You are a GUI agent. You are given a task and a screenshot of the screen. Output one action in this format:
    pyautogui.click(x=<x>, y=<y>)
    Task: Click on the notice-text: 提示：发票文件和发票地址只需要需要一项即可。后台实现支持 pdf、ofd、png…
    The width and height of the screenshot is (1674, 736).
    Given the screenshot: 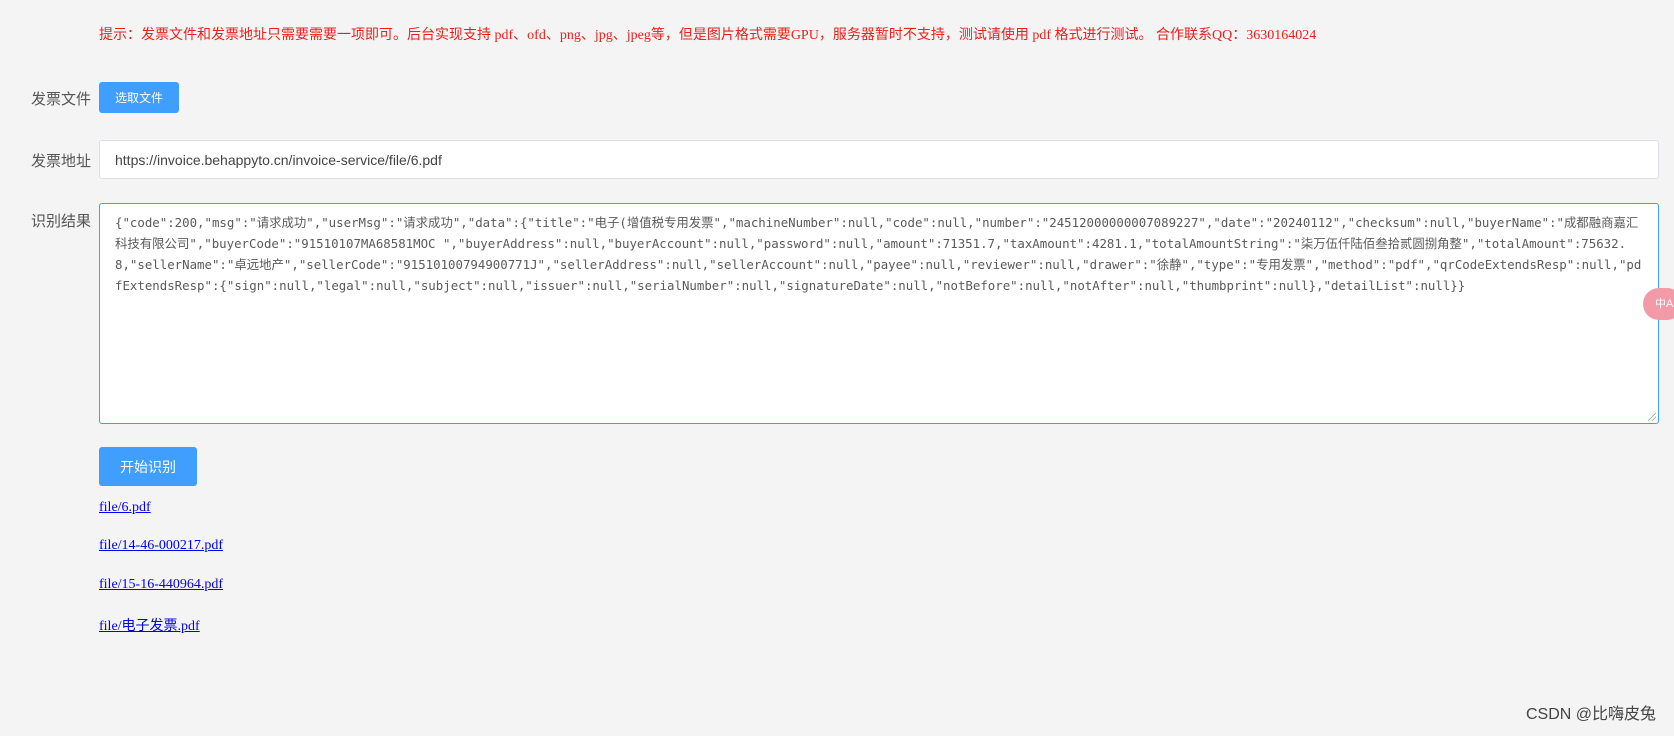 What is the action you would take?
    pyautogui.click(x=708, y=35)
    